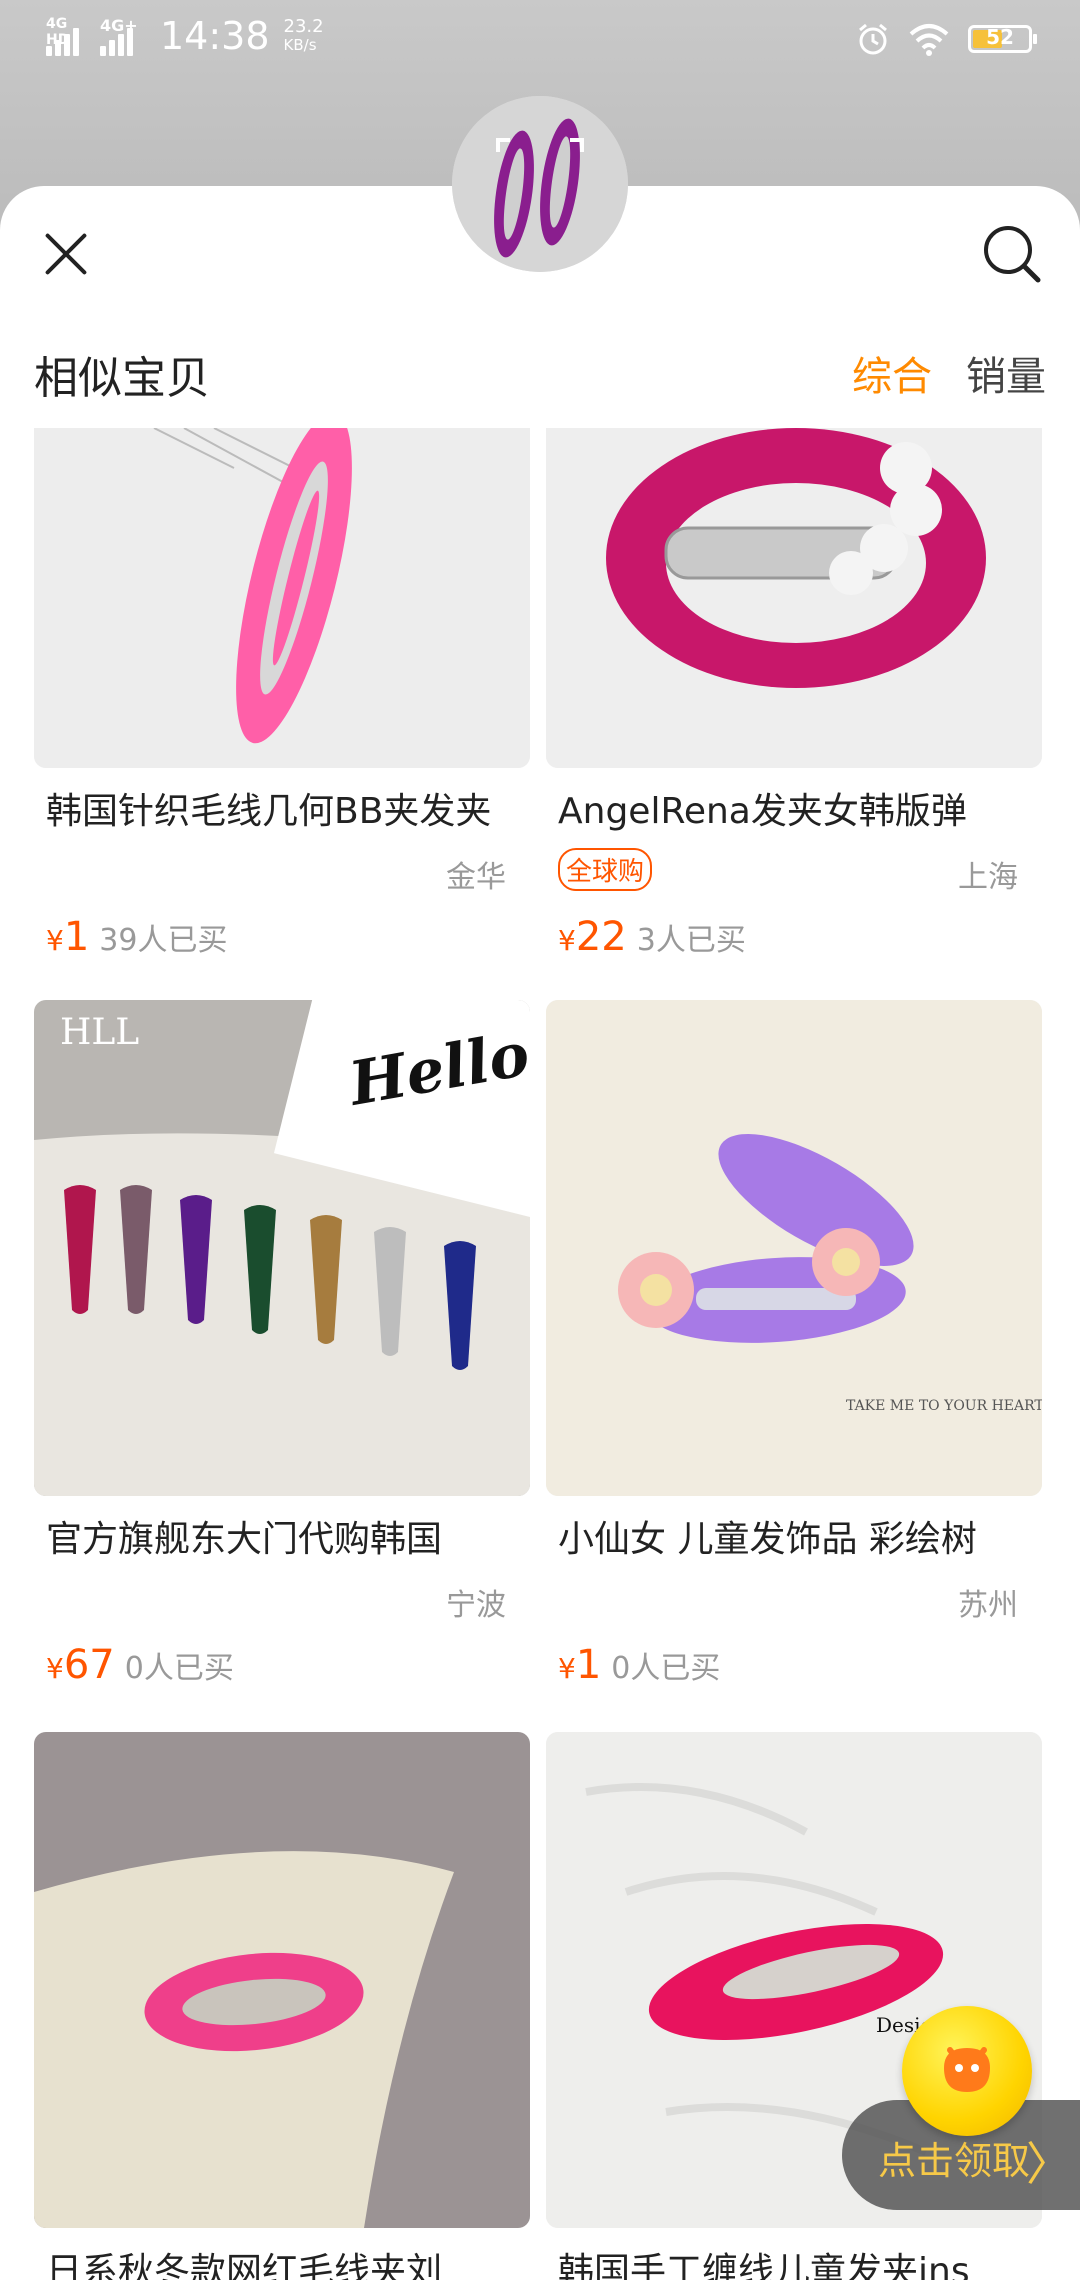  I want to click on signal-2-label: 4G+, so click(119, 25).